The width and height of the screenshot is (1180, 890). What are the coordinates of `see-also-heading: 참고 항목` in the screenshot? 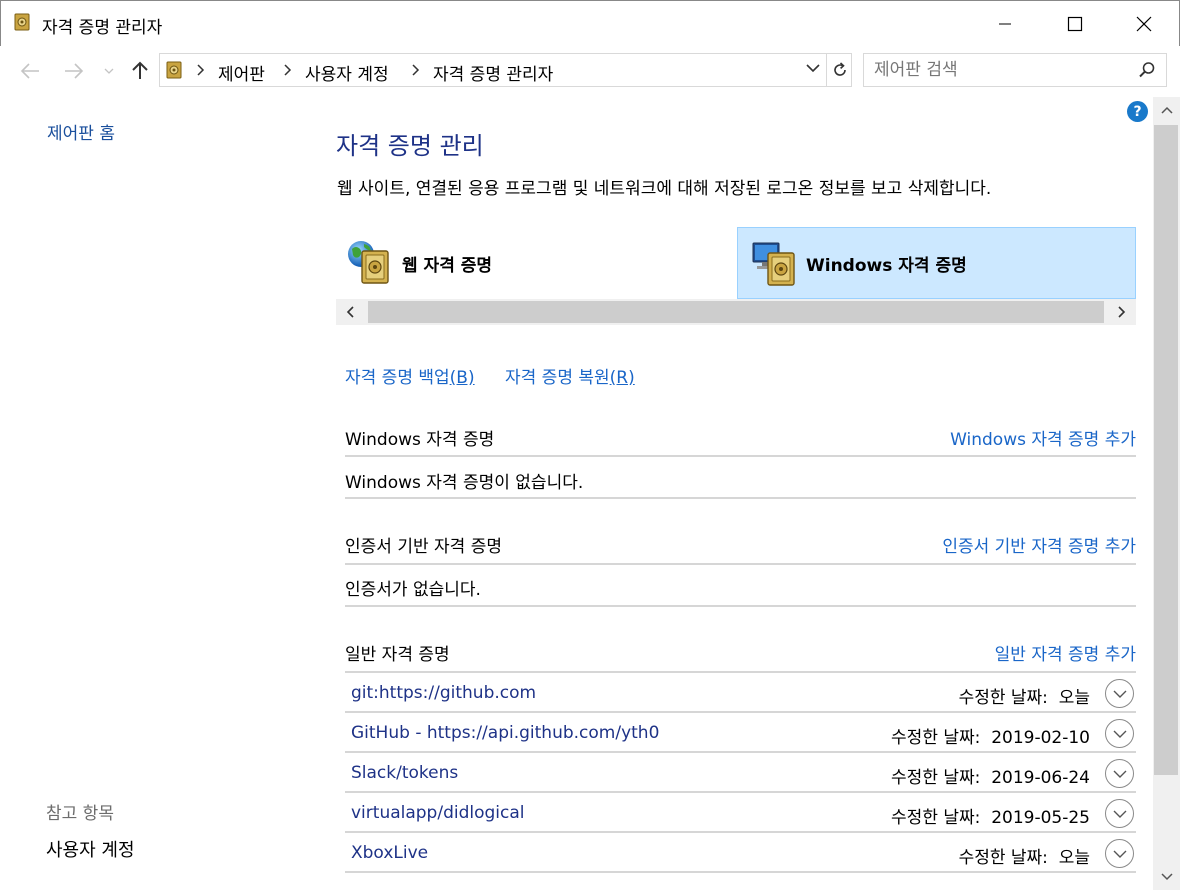 It's located at (80, 814).